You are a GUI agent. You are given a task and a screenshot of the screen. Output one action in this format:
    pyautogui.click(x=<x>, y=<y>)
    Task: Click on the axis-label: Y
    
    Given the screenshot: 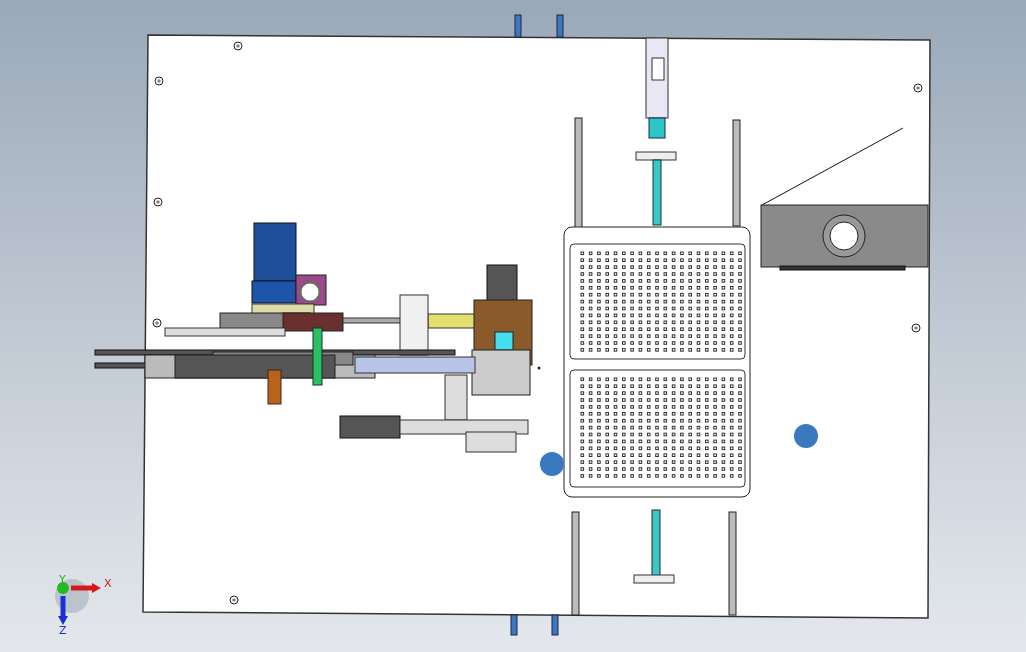 What is the action you would take?
    pyautogui.click(x=62, y=579)
    